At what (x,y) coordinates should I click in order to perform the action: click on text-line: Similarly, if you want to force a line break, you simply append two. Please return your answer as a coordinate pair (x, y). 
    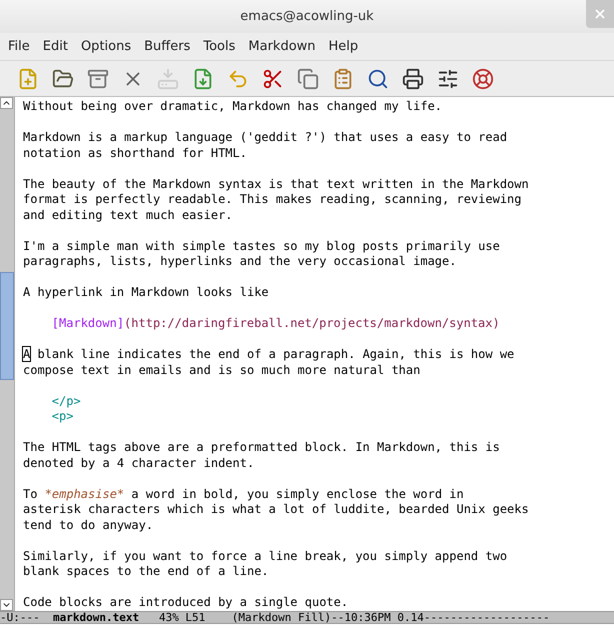
    Looking at the image, I should click on (265, 556).